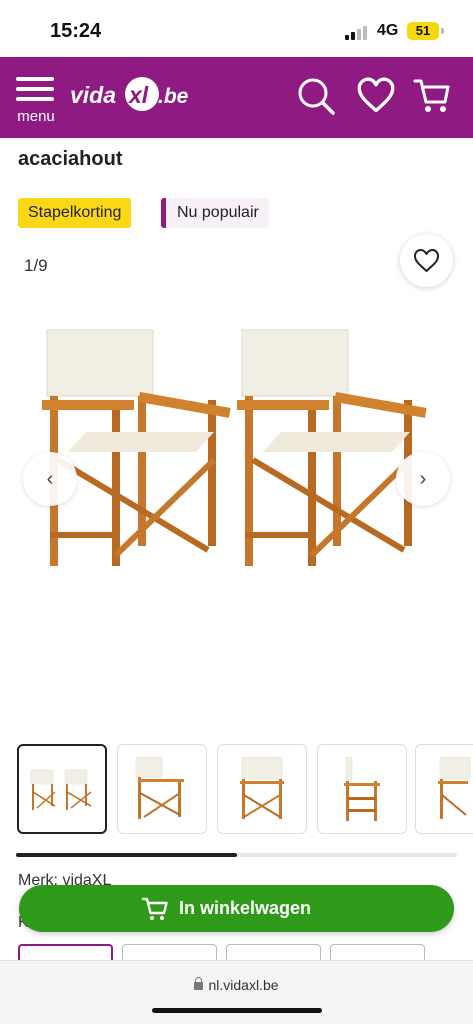 This screenshot has height=1024, width=473. What do you see at coordinates (36, 265) in the screenshot?
I see `image-counter: 1/9` at bounding box center [36, 265].